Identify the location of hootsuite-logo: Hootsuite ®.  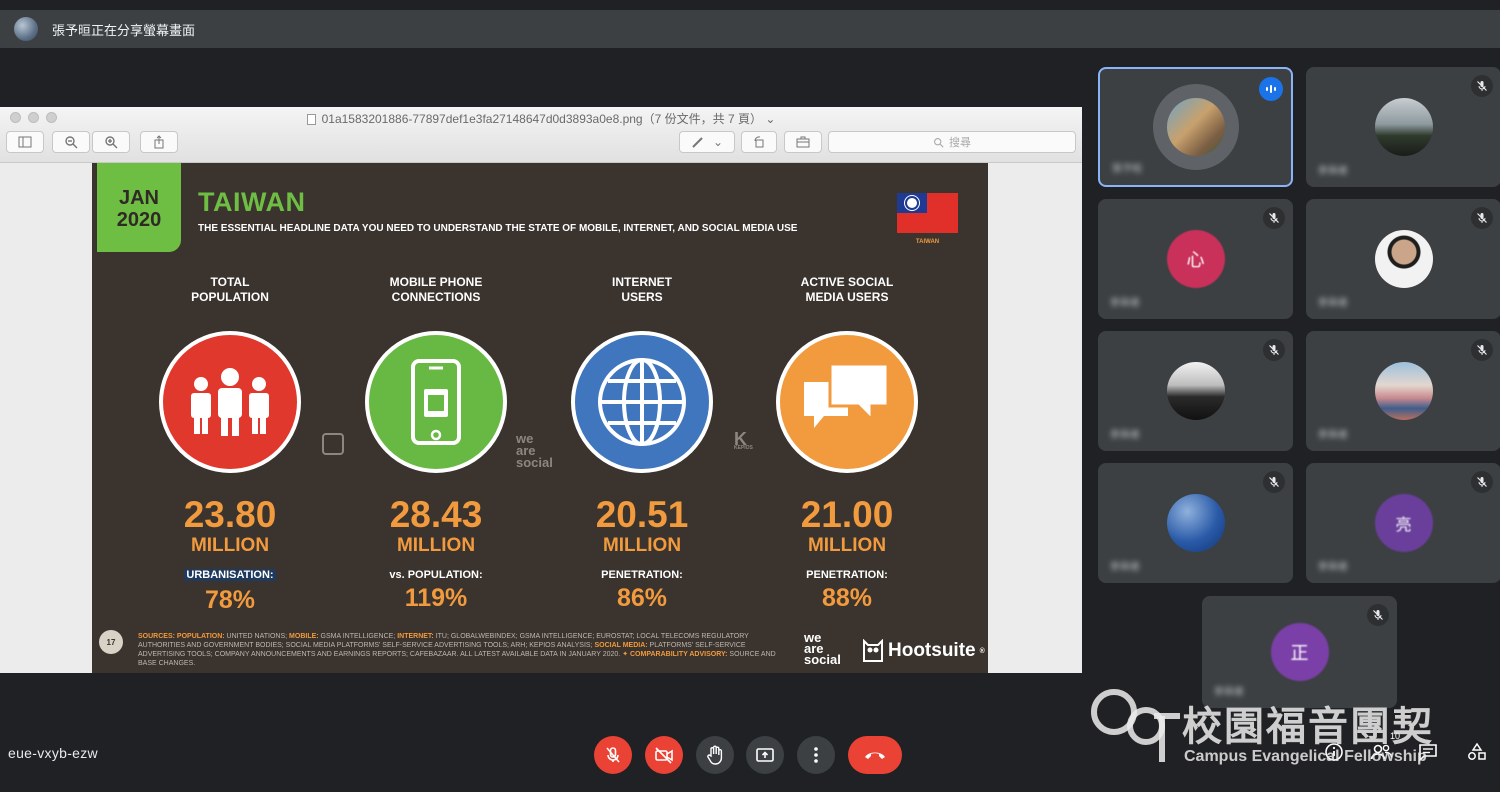
(923, 651).